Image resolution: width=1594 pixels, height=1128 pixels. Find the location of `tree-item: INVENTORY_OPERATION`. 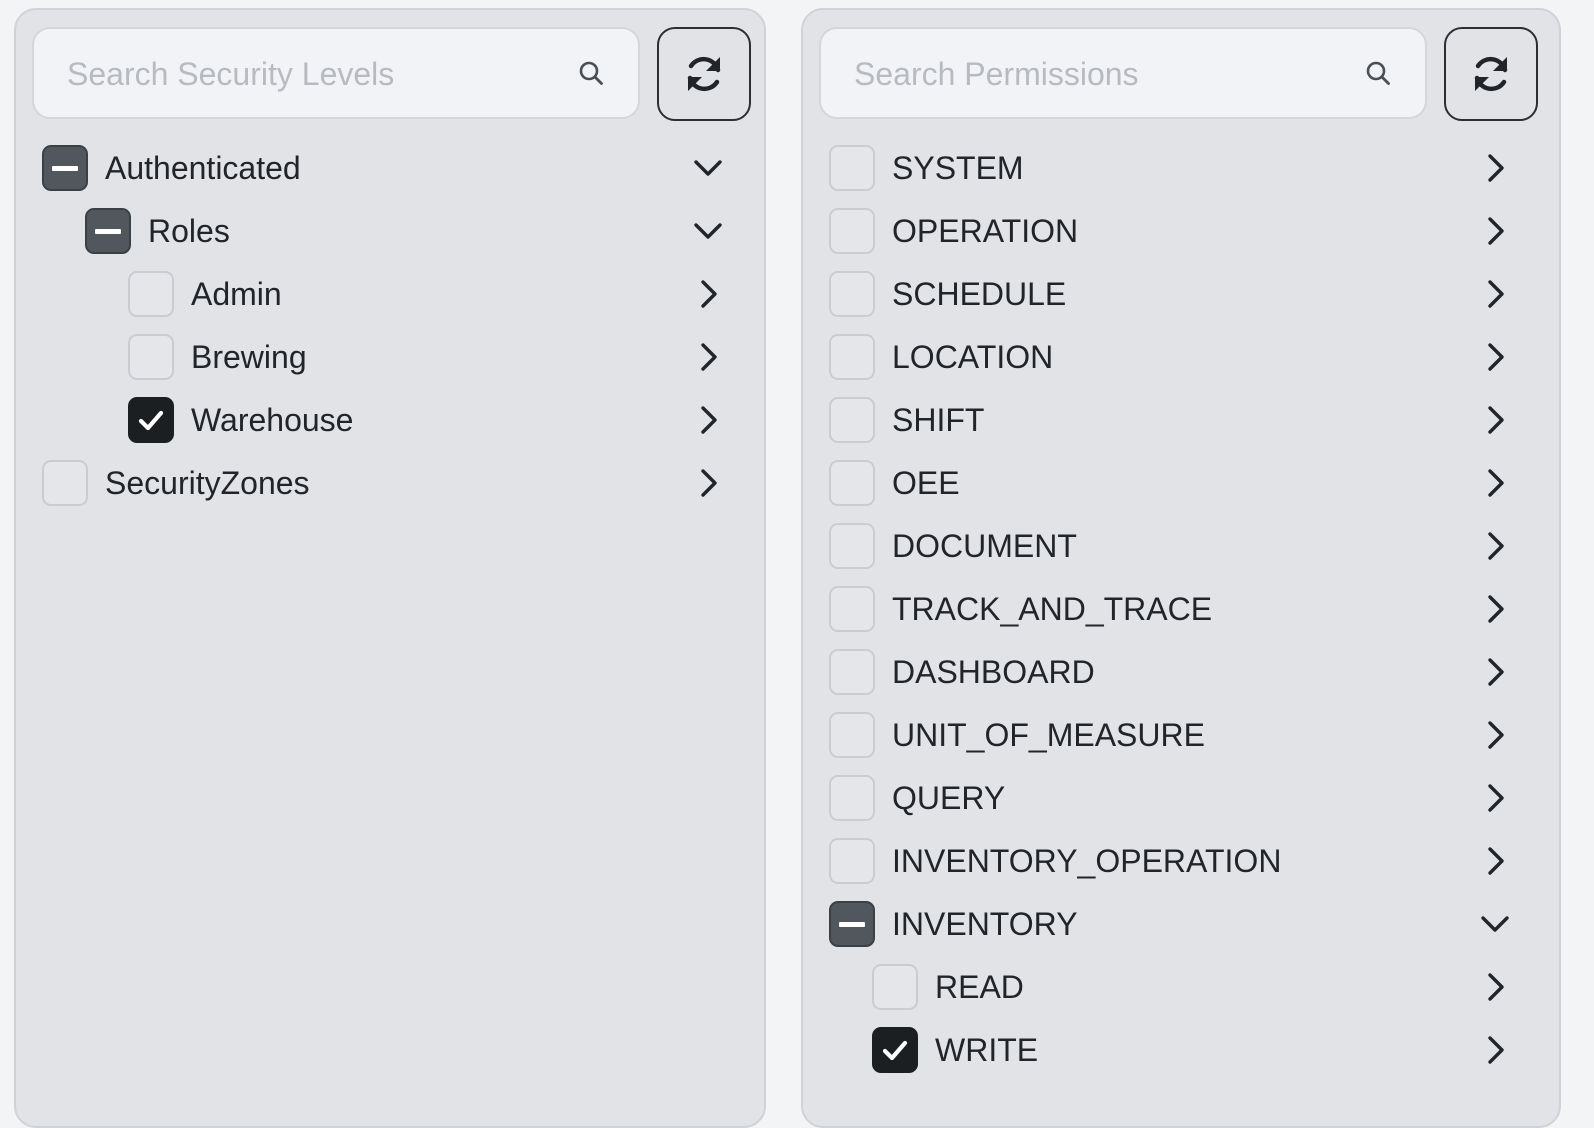

tree-item: INVENTORY_OPERATION is located at coordinates (1181, 862).